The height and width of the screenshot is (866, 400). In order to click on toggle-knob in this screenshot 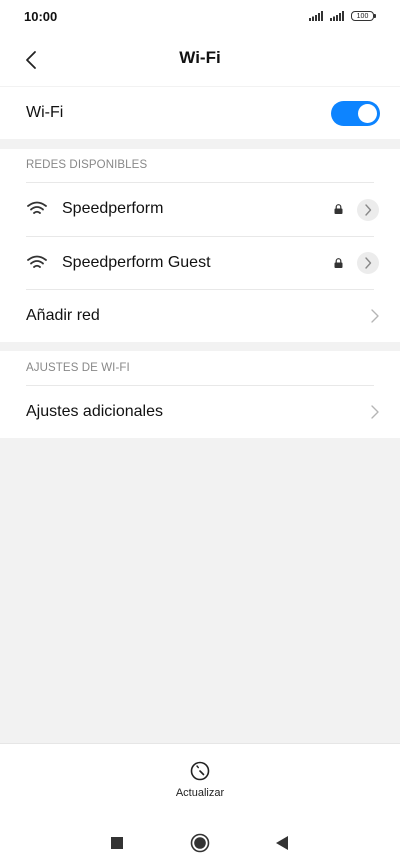, I will do `click(367, 113)`.